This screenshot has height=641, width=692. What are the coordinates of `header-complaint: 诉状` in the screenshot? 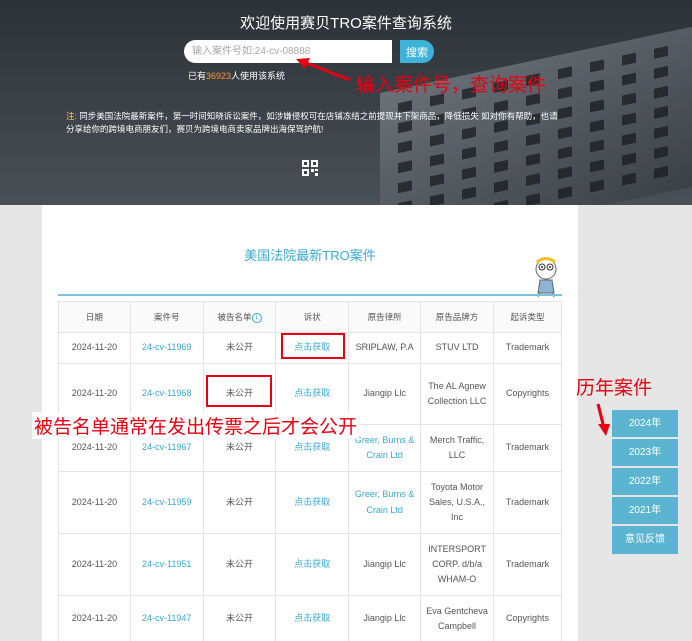 It's located at (312, 317).